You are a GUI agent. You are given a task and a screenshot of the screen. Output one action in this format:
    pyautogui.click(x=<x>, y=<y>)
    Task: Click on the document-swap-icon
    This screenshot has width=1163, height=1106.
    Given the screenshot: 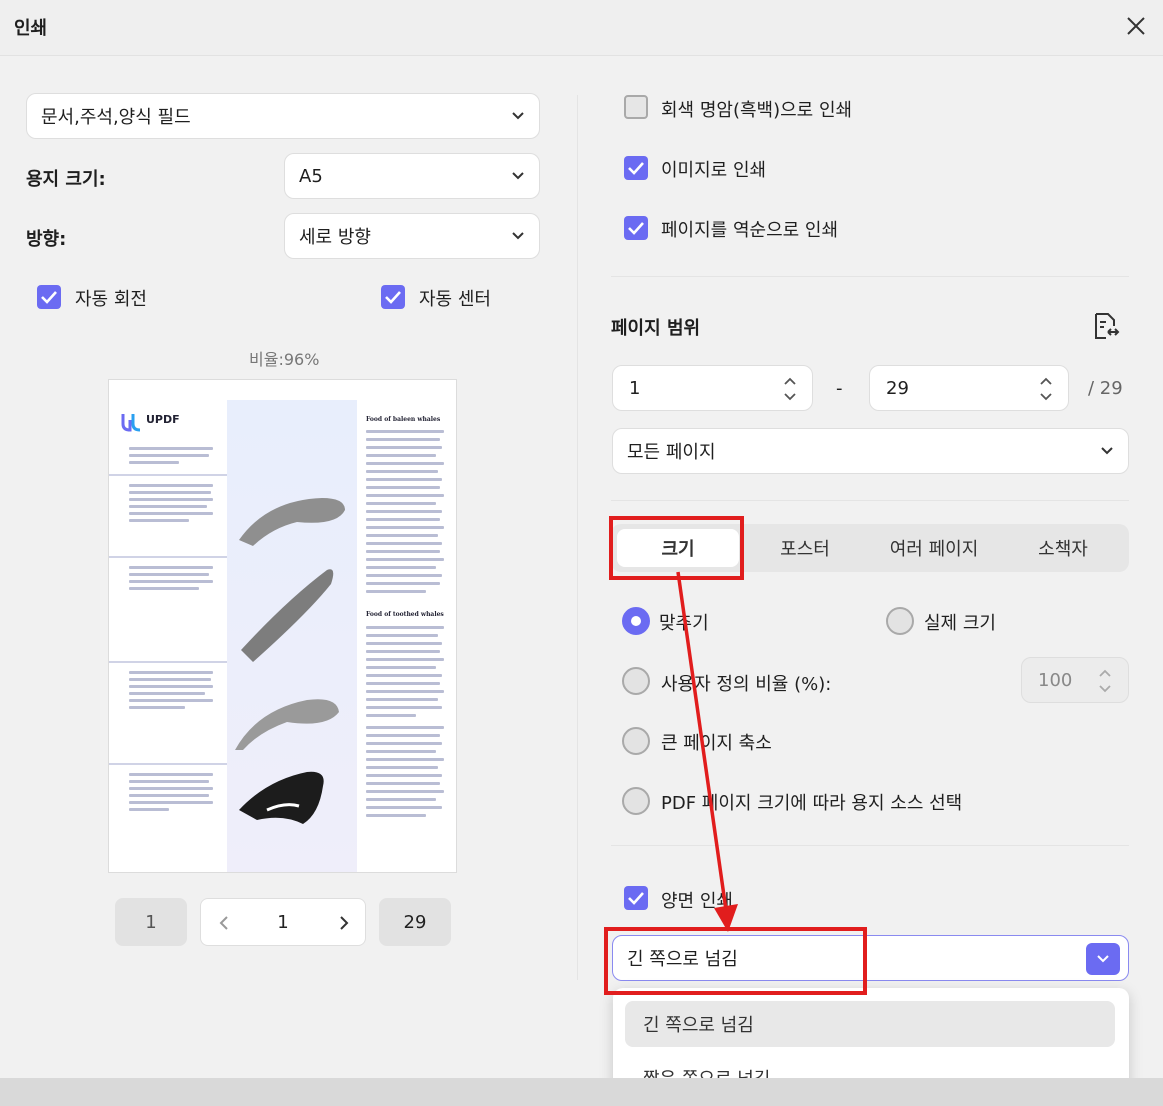 What is the action you would take?
    pyautogui.click(x=1107, y=326)
    